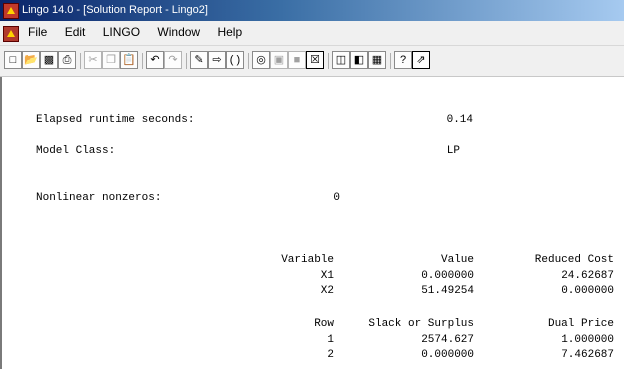 The width and height of the screenshot is (624, 369). I want to click on elapsed-runtime-label: Elapsed runtime seconds:, so click(115, 120).